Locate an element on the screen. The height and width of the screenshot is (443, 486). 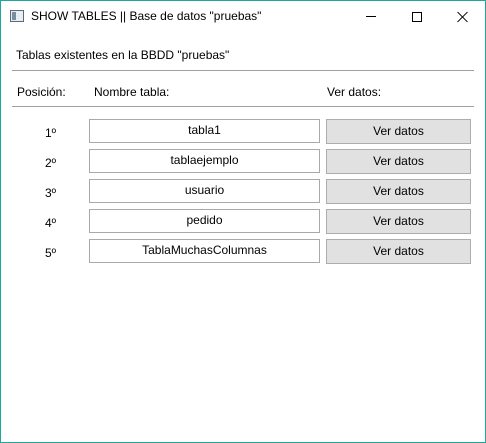
row-position: 5º is located at coordinates (51, 253).